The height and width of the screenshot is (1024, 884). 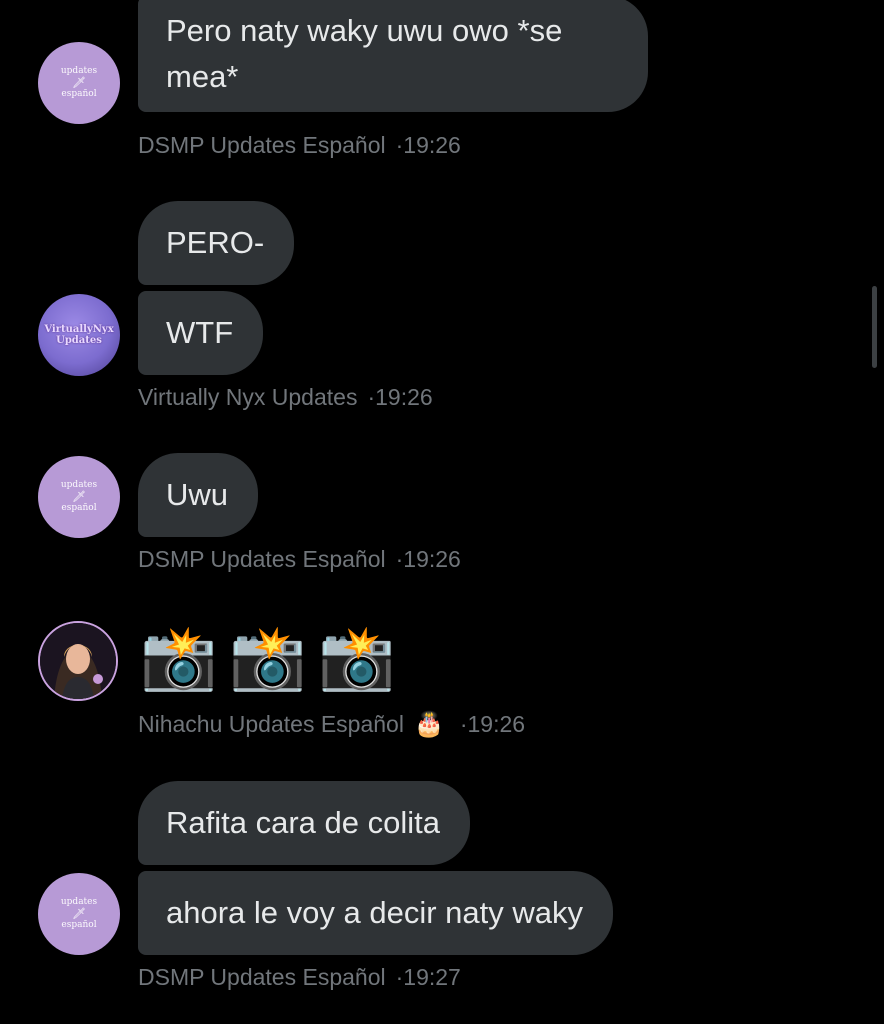 I want to click on message-text: PERO-, so click(x=215, y=242).